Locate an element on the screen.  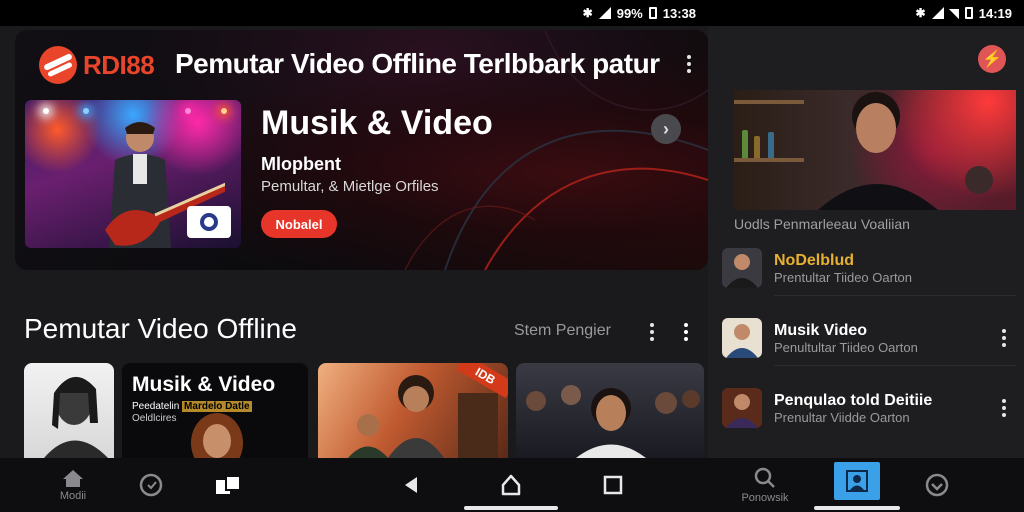
list-item-title: NoDelblud is located at coordinates (814, 260).